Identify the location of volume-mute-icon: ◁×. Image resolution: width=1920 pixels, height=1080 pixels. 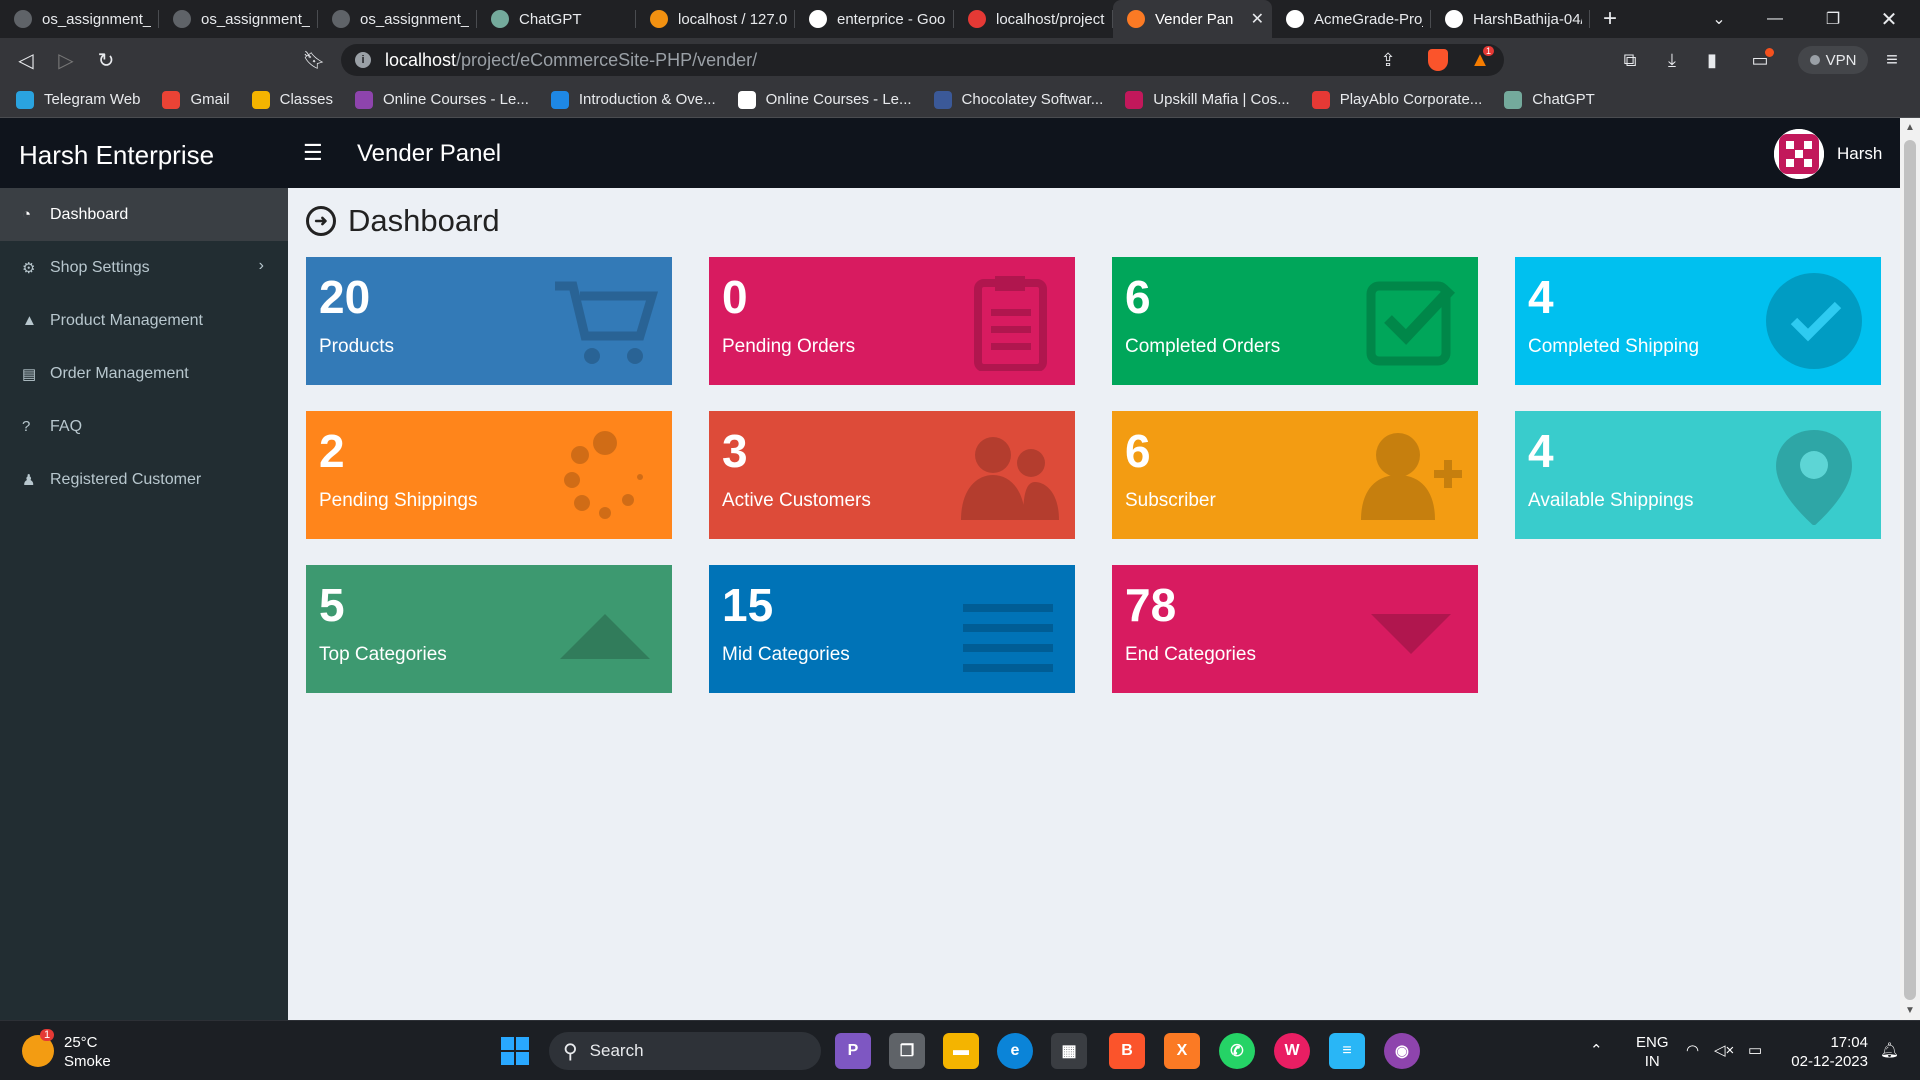
(1724, 1050).